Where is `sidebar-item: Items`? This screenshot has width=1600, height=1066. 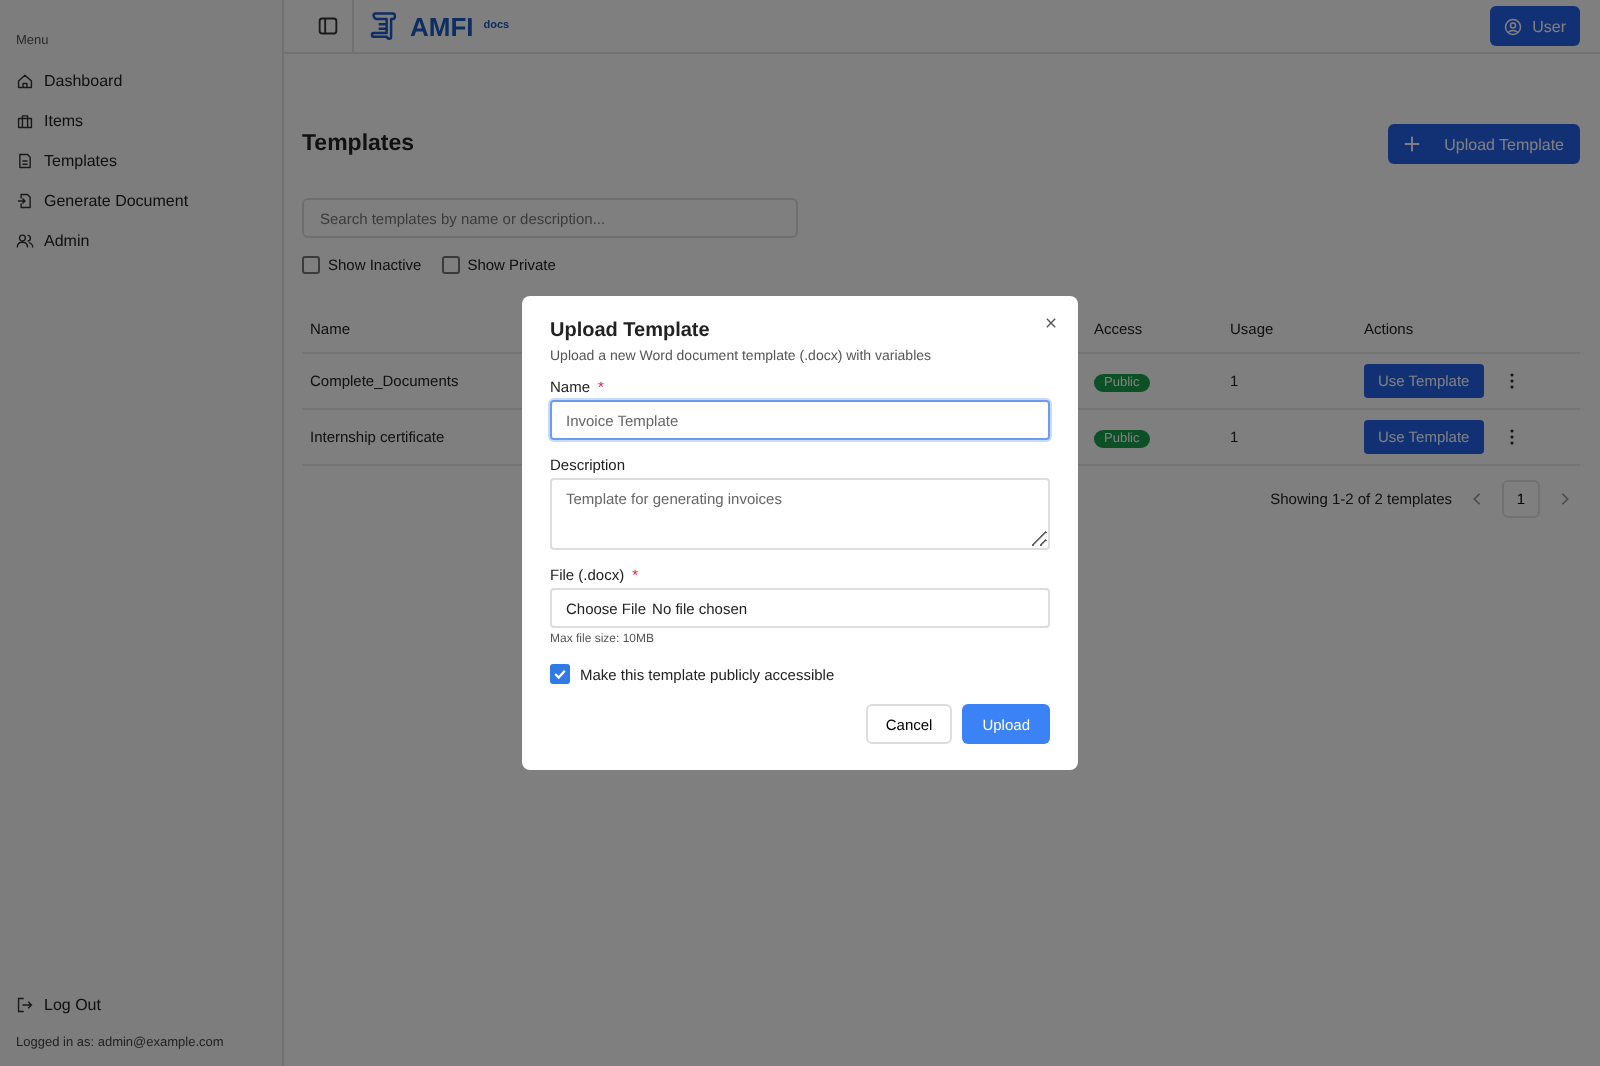
sidebar-item: Items is located at coordinates (149, 120).